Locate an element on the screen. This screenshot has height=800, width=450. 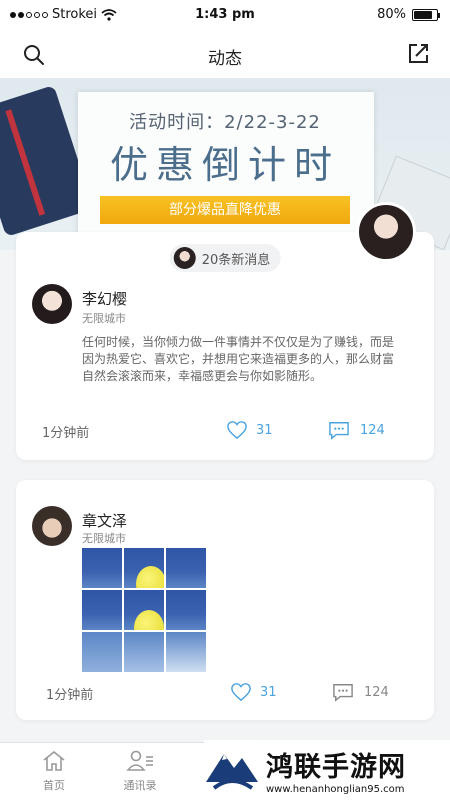
home-icon is located at coordinates (54, 760).